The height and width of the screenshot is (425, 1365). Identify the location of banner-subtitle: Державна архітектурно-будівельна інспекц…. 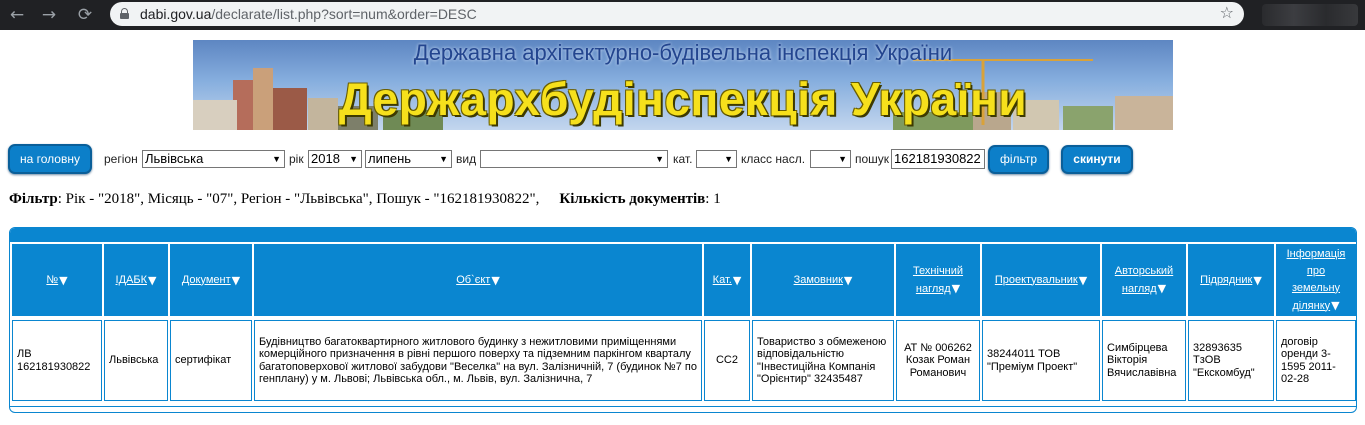
(683, 52).